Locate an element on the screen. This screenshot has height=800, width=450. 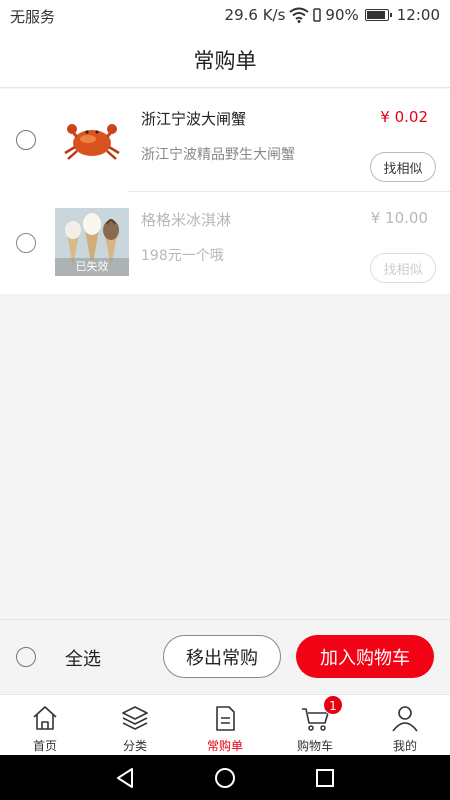
list-icon is located at coordinates (225, 718).